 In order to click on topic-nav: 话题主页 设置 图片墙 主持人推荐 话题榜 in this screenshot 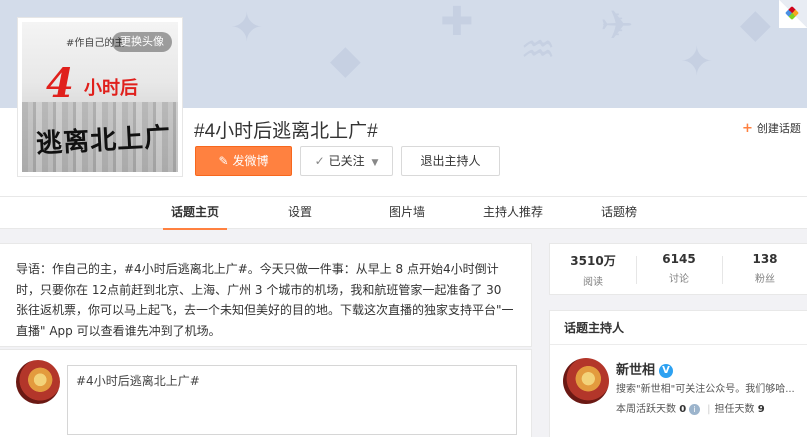, I will do `click(403, 213)`.